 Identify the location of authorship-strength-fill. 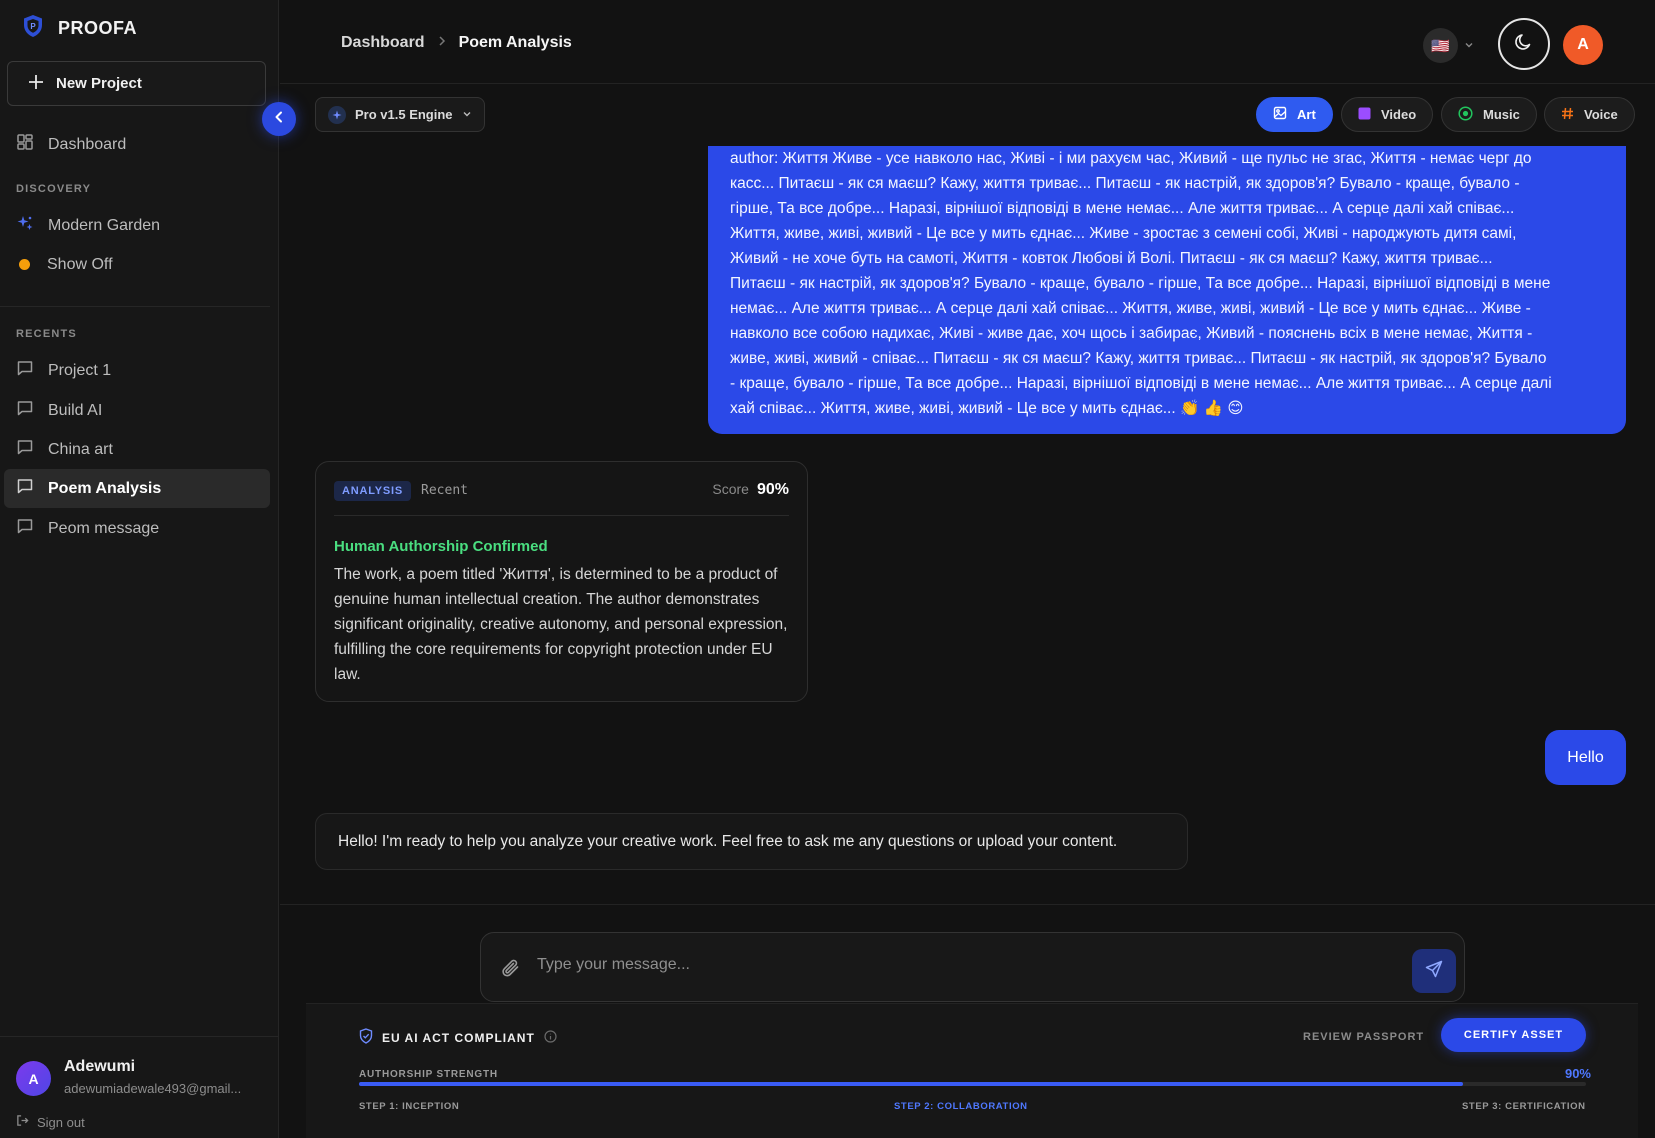
(911, 1084).